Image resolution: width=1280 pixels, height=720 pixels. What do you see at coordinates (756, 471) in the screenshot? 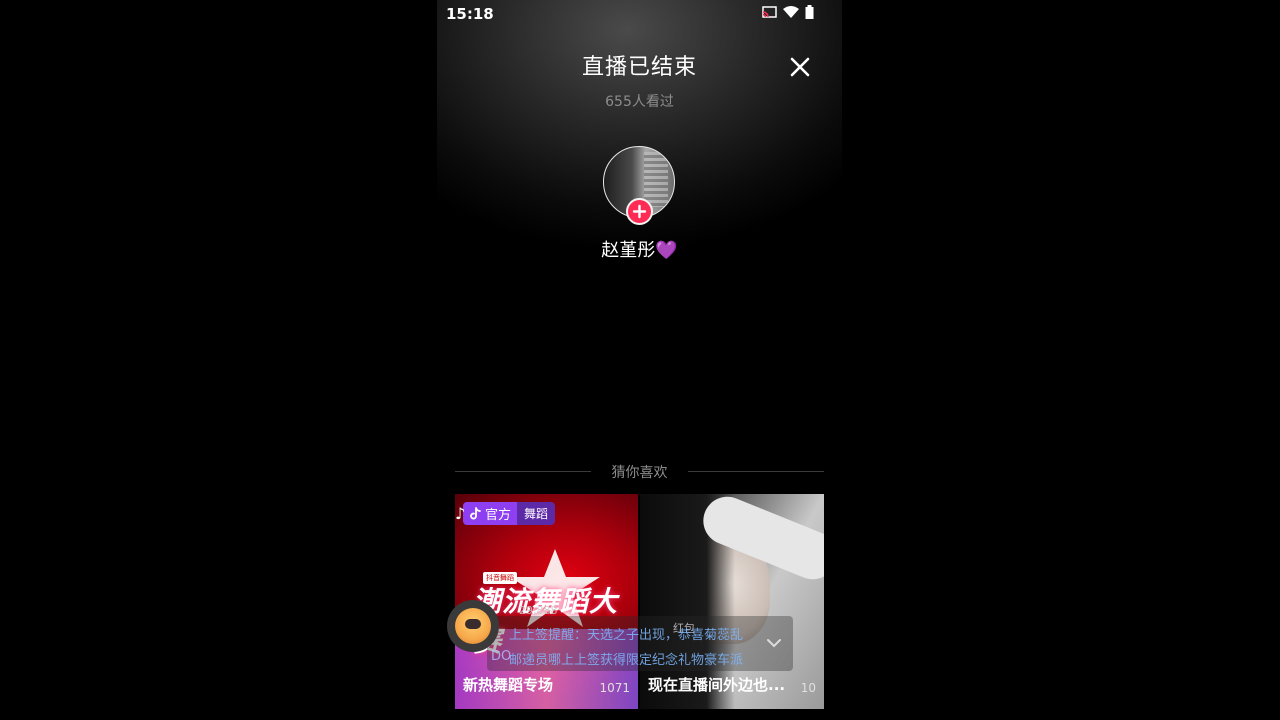
I see `divider-right` at bounding box center [756, 471].